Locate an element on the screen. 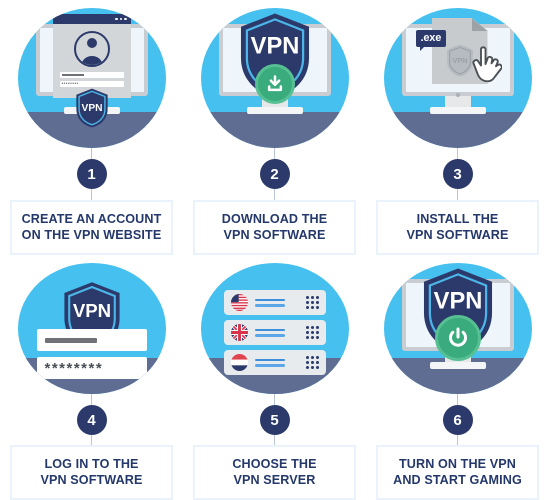 Image resolution: width=549 pixels, height=500 pixels. user-avatar-icon is located at coordinates (91, 49).